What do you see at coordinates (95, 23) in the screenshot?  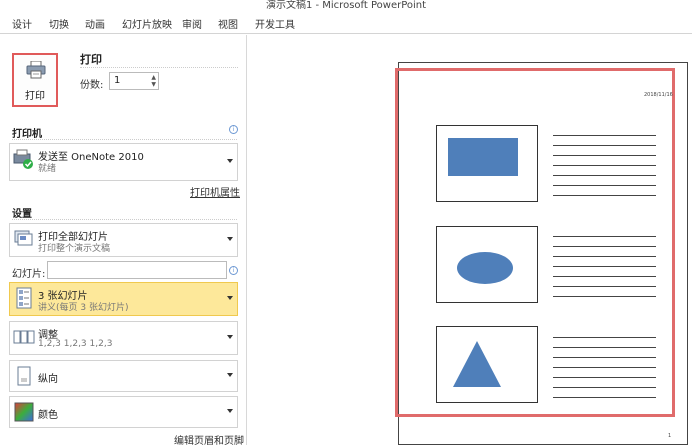 I see `tab-animations: 动画` at bounding box center [95, 23].